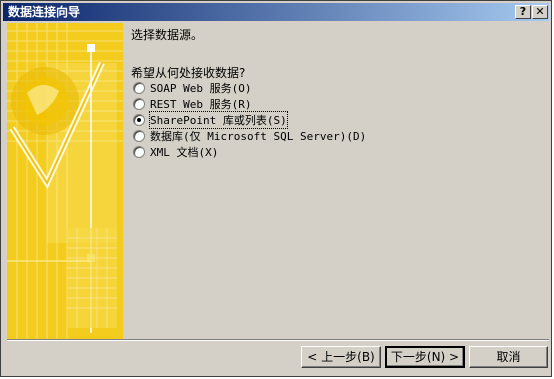 Image resolution: width=554 pixels, height=379 pixels. I want to click on option-rest-web-service: REST Web 服务(R), so click(192, 103).